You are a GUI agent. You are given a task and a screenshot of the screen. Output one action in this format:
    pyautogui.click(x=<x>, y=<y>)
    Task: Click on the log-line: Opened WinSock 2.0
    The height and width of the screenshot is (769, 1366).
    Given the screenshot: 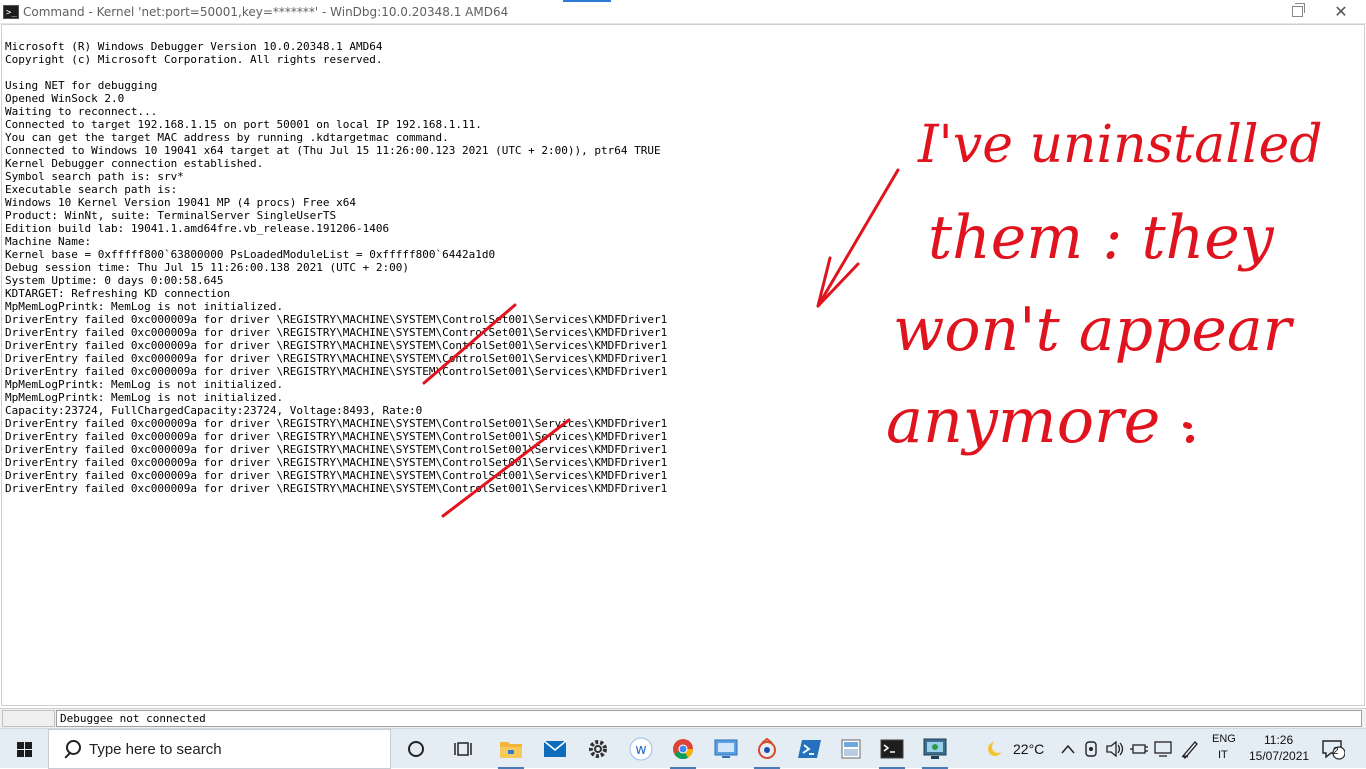 What is the action you would take?
    pyautogui.click(x=65, y=98)
    